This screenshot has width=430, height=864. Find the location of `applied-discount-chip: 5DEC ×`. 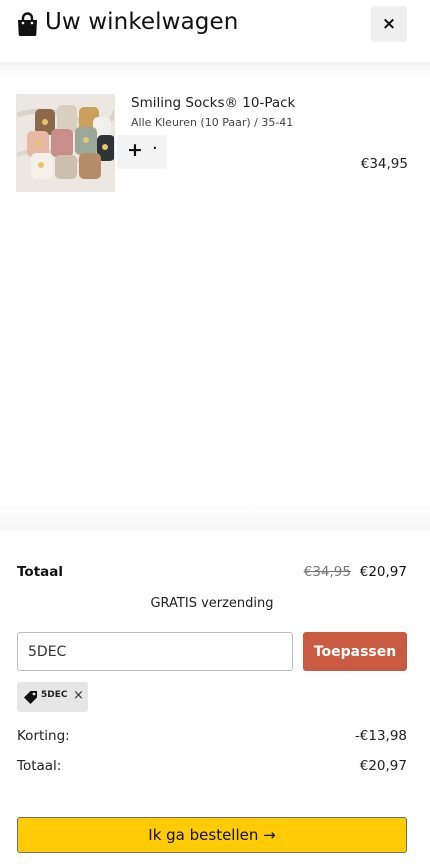

applied-discount-chip: 5DEC × is located at coordinates (52, 697).